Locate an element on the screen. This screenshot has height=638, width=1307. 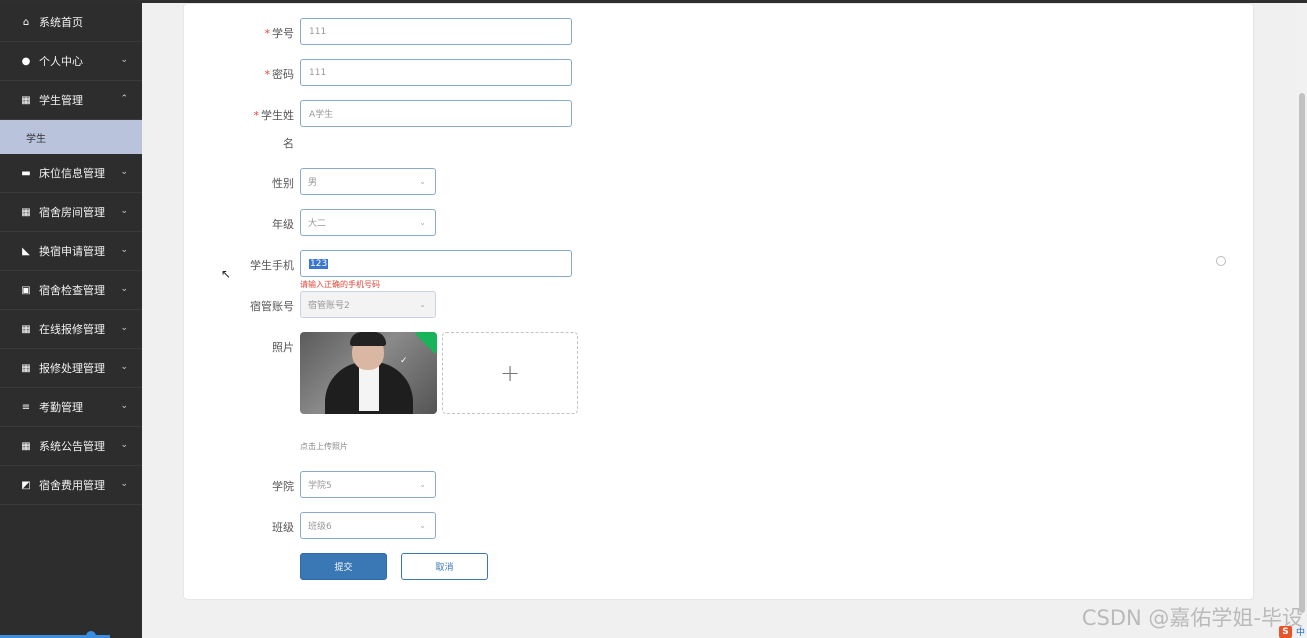
comment-icon: ▬ is located at coordinates (26, 173).